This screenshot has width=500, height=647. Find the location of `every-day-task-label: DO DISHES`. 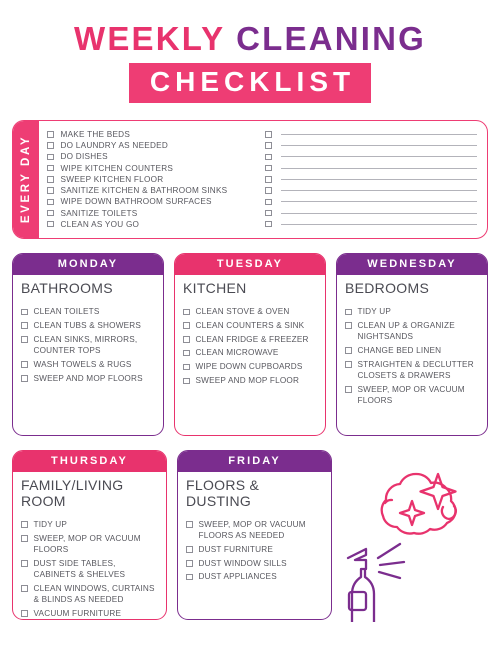

every-day-task-label: DO DISHES is located at coordinates (84, 157).